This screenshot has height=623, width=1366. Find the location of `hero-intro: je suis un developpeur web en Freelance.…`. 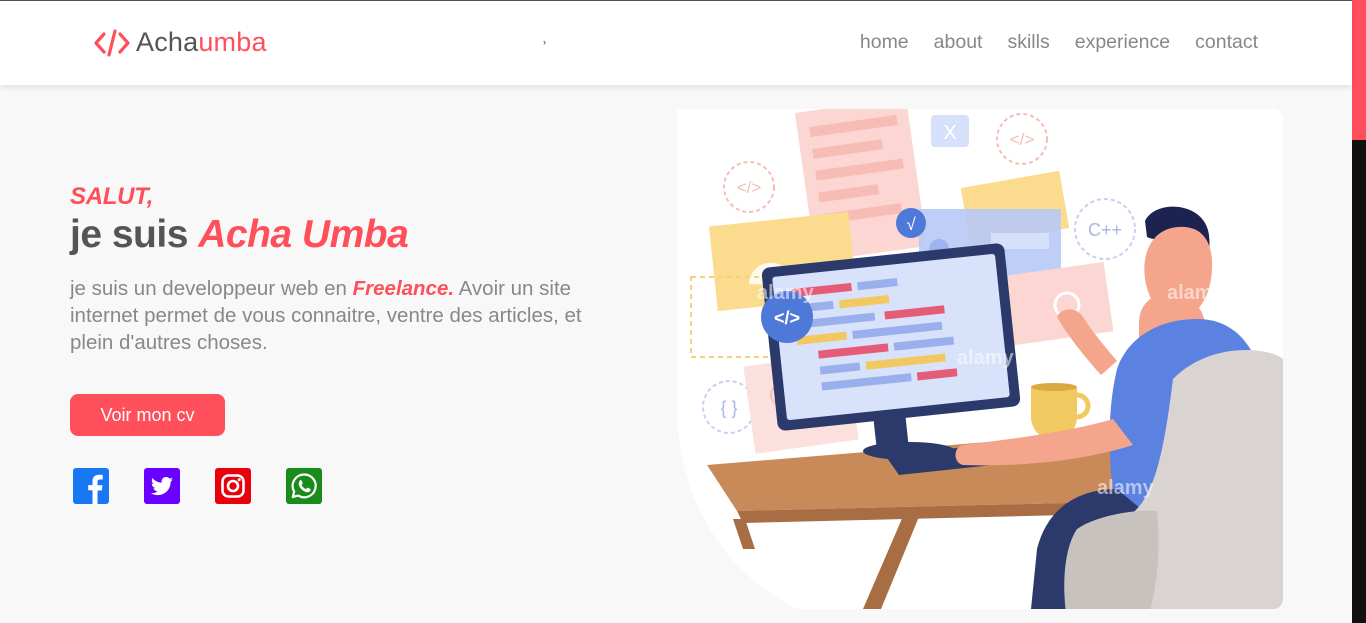

hero-intro: je suis un developpeur web en Freelance.… is located at coordinates (350, 315).